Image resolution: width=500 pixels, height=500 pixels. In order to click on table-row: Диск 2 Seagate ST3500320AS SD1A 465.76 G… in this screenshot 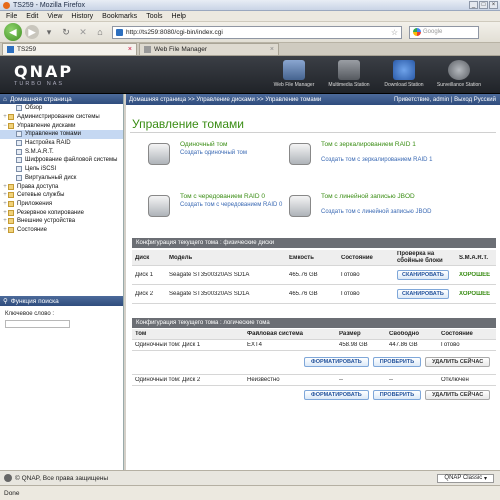, I will do `click(314, 294)`.